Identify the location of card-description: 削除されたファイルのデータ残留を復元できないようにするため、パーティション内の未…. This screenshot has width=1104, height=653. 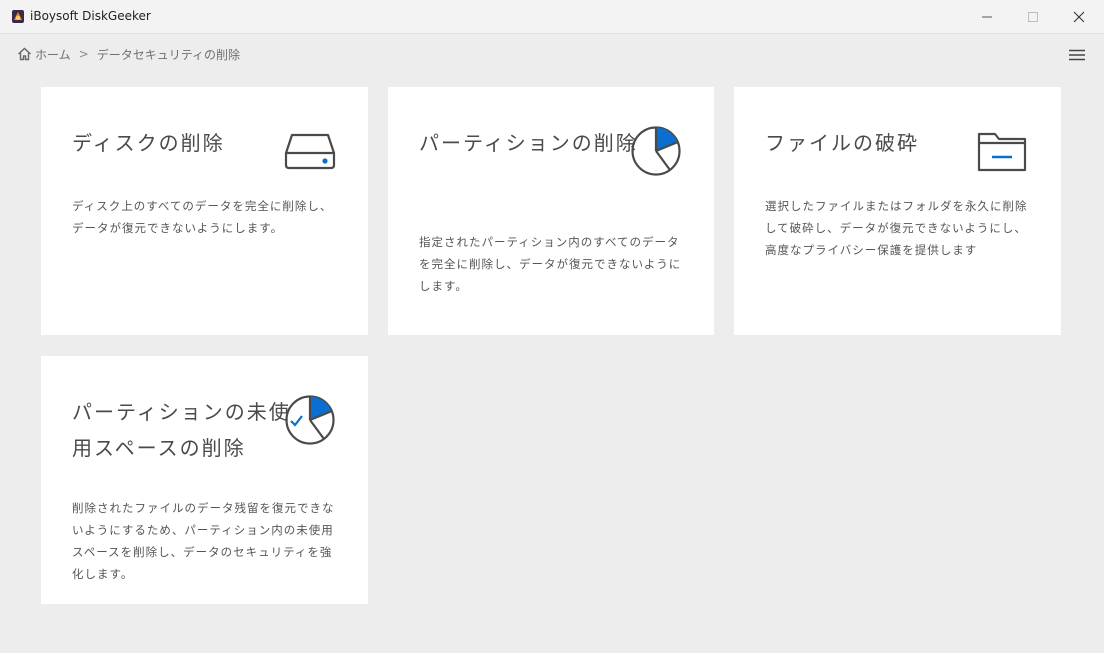
(203, 541).